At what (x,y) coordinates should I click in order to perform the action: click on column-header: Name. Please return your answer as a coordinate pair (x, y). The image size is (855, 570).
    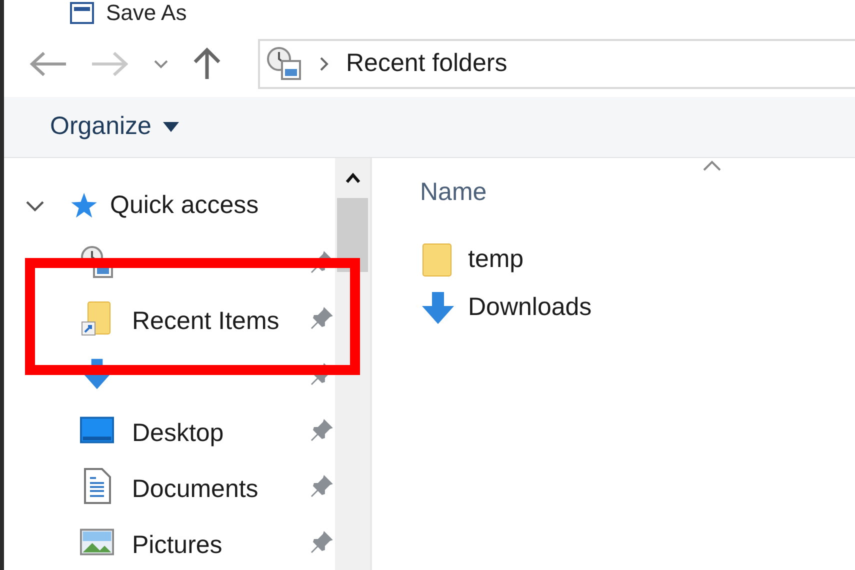
    Looking at the image, I should click on (637, 190).